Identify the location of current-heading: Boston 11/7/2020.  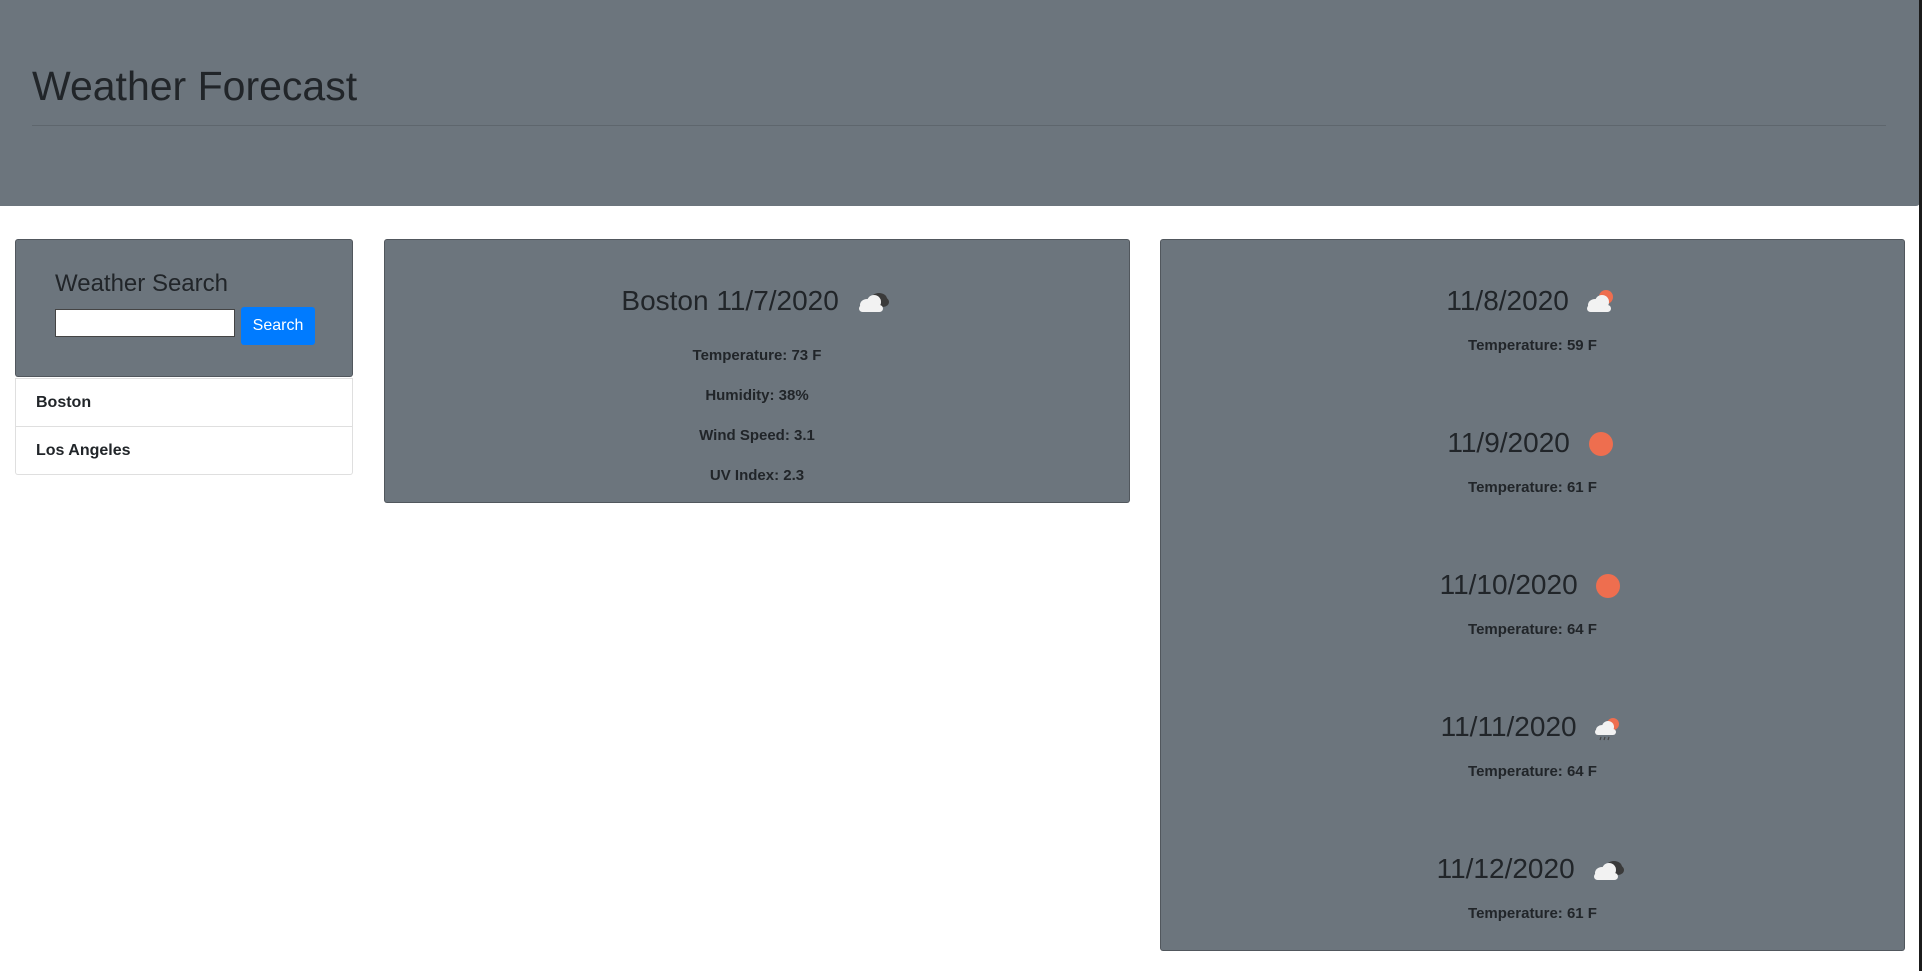
(757, 301).